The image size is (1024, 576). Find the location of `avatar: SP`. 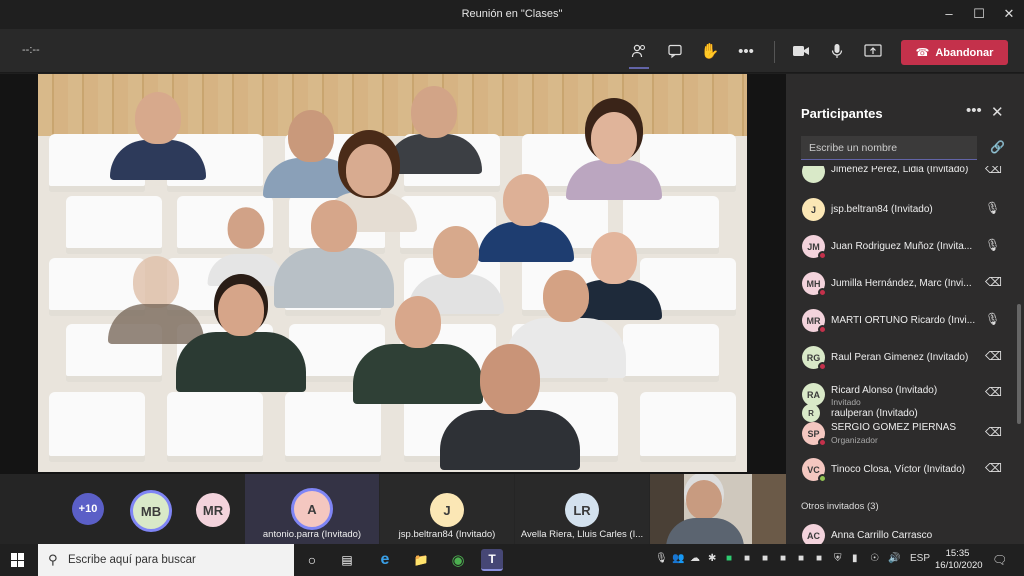

avatar: SP is located at coordinates (814, 434).